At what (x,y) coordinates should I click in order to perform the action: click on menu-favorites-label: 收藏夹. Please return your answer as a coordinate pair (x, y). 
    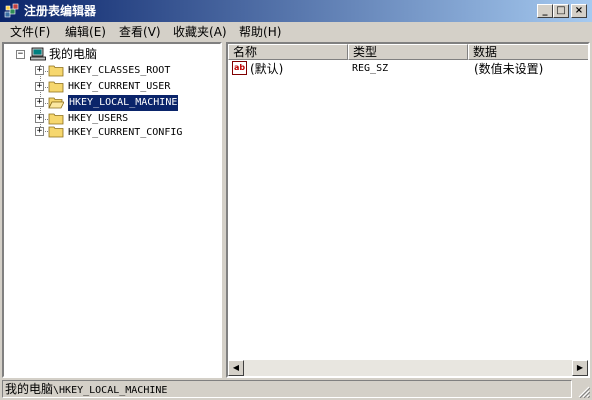
    Looking at the image, I should click on (191, 32).